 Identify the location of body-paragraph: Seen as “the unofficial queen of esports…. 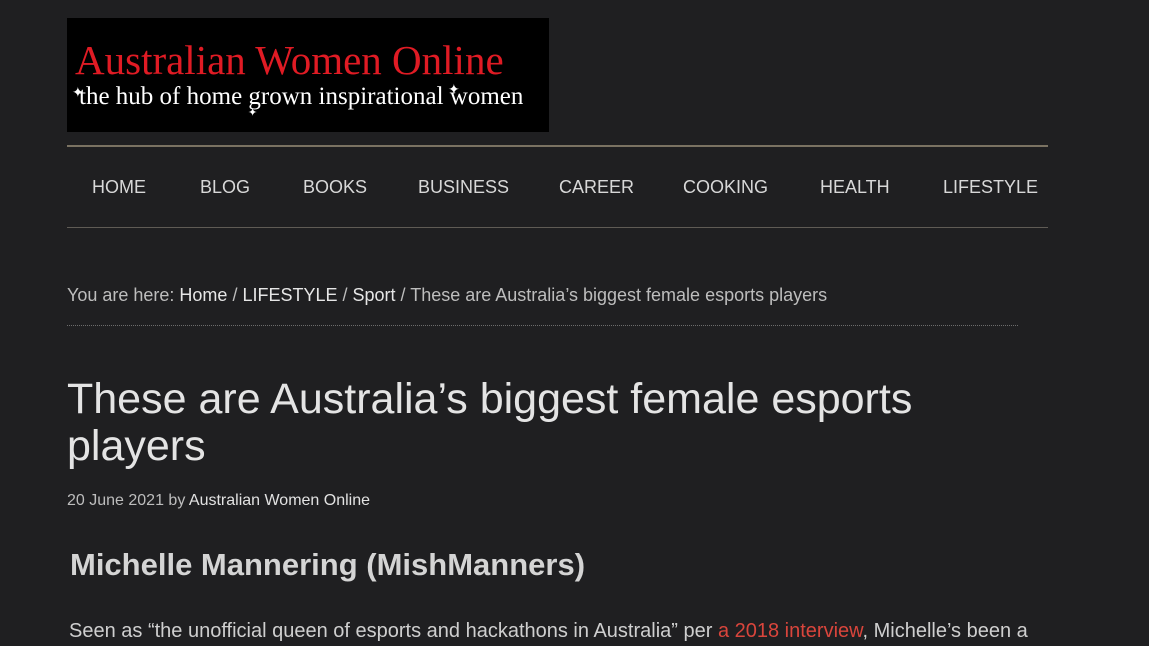
(548, 631).